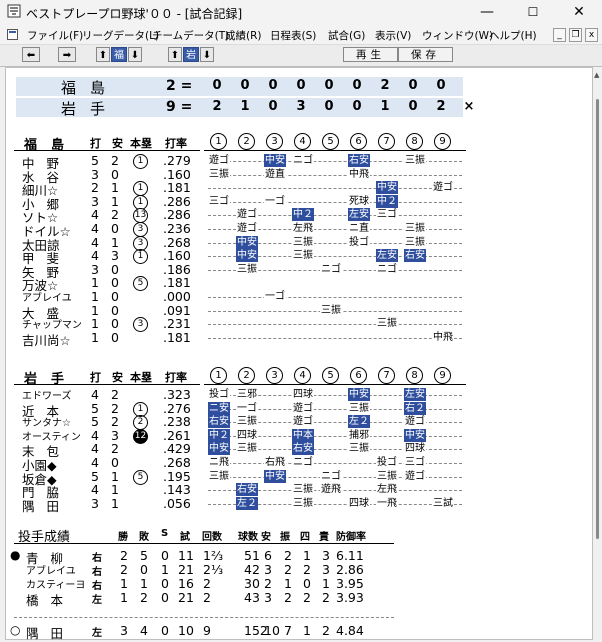 The image size is (602, 642). What do you see at coordinates (190, 35) in the screenshot?
I see `menu-team-data: チームデータ(T)` at bounding box center [190, 35].